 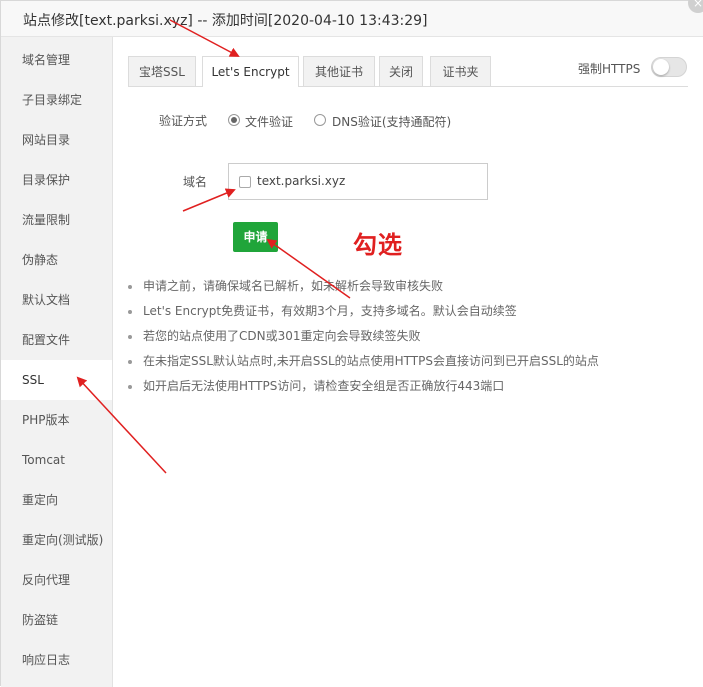 What do you see at coordinates (56, 60) in the screenshot?
I see `sidebar-item-domain-management: 域名管理` at bounding box center [56, 60].